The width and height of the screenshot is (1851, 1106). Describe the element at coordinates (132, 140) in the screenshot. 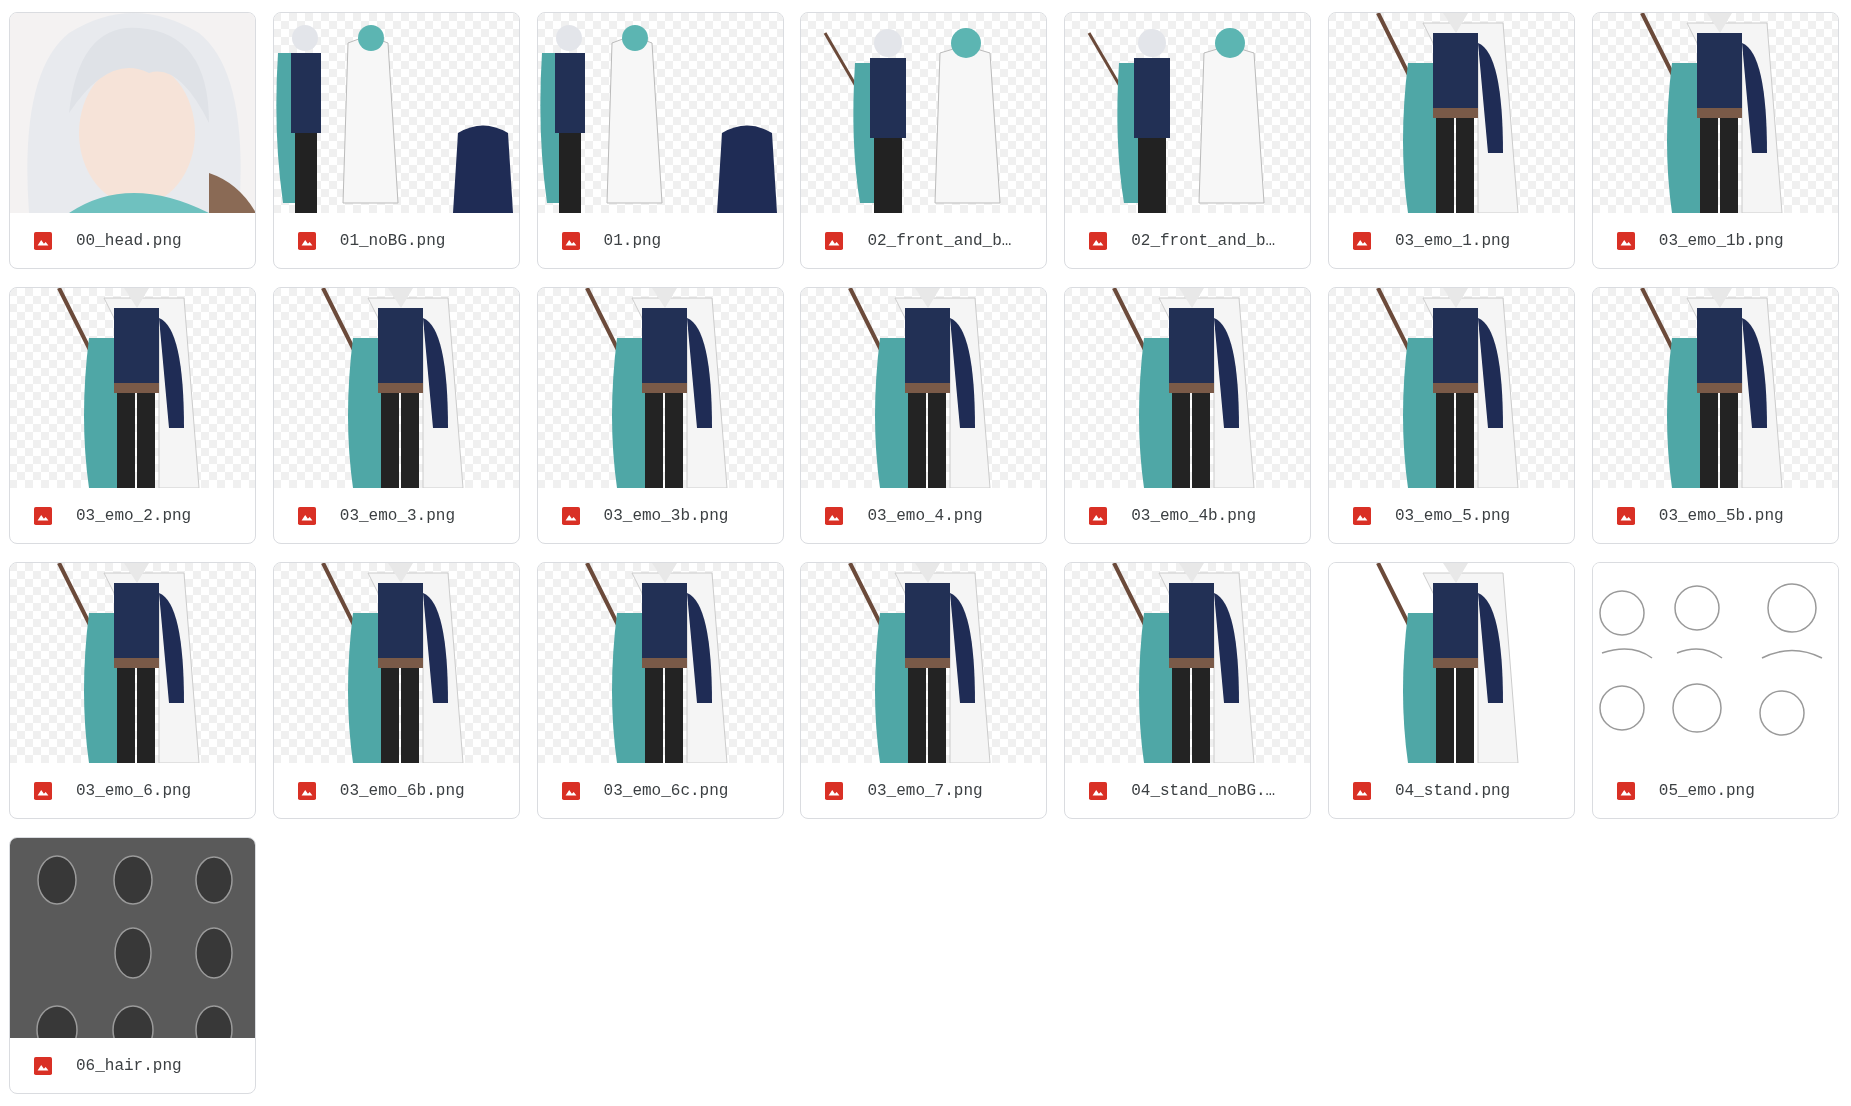

I see `file-card: 00_head.png` at that location.